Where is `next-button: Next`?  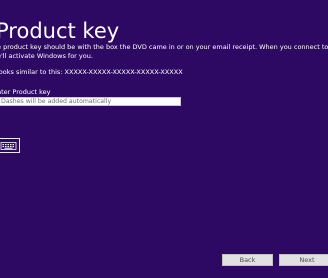 next-button: Next is located at coordinates (303, 260).